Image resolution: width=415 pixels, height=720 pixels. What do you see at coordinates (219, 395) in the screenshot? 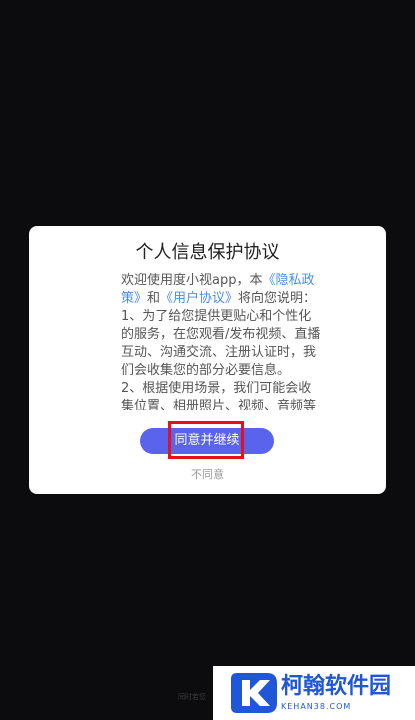
I see `item-2: 2、根据使用场景，我们可能会收集位置、相册照片、视频、音频等` at bounding box center [219, 395].